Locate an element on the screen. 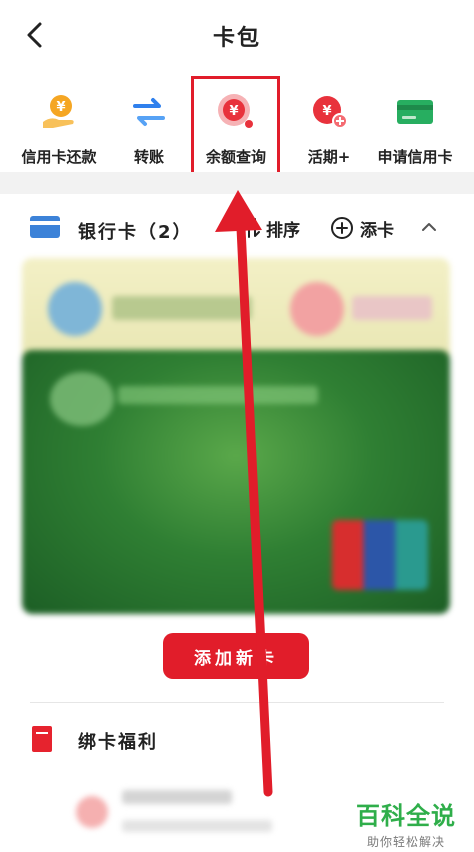  bank-cards-header: 银行卡（2） 排序 添卡 is located at coordinates (237, 225).